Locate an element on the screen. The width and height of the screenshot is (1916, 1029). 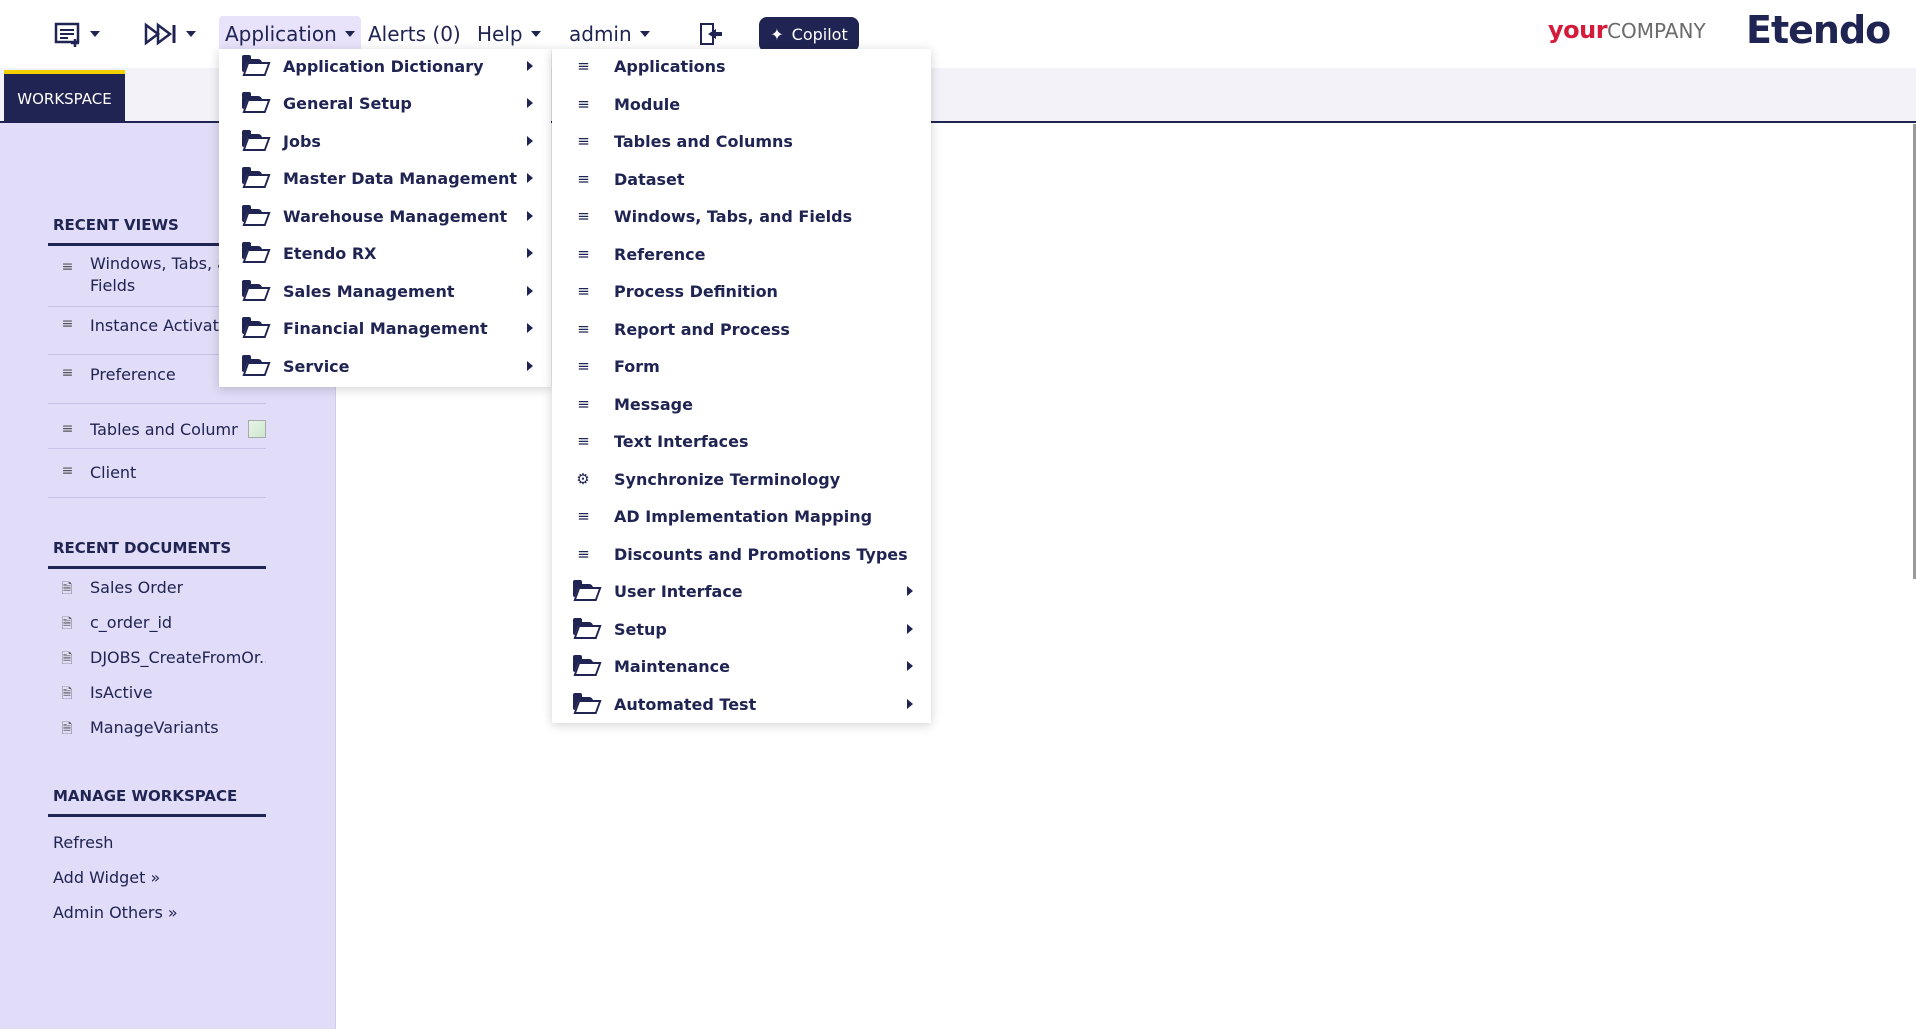
alerts-button: Alerts (0) is located at coordinates (414, 34).